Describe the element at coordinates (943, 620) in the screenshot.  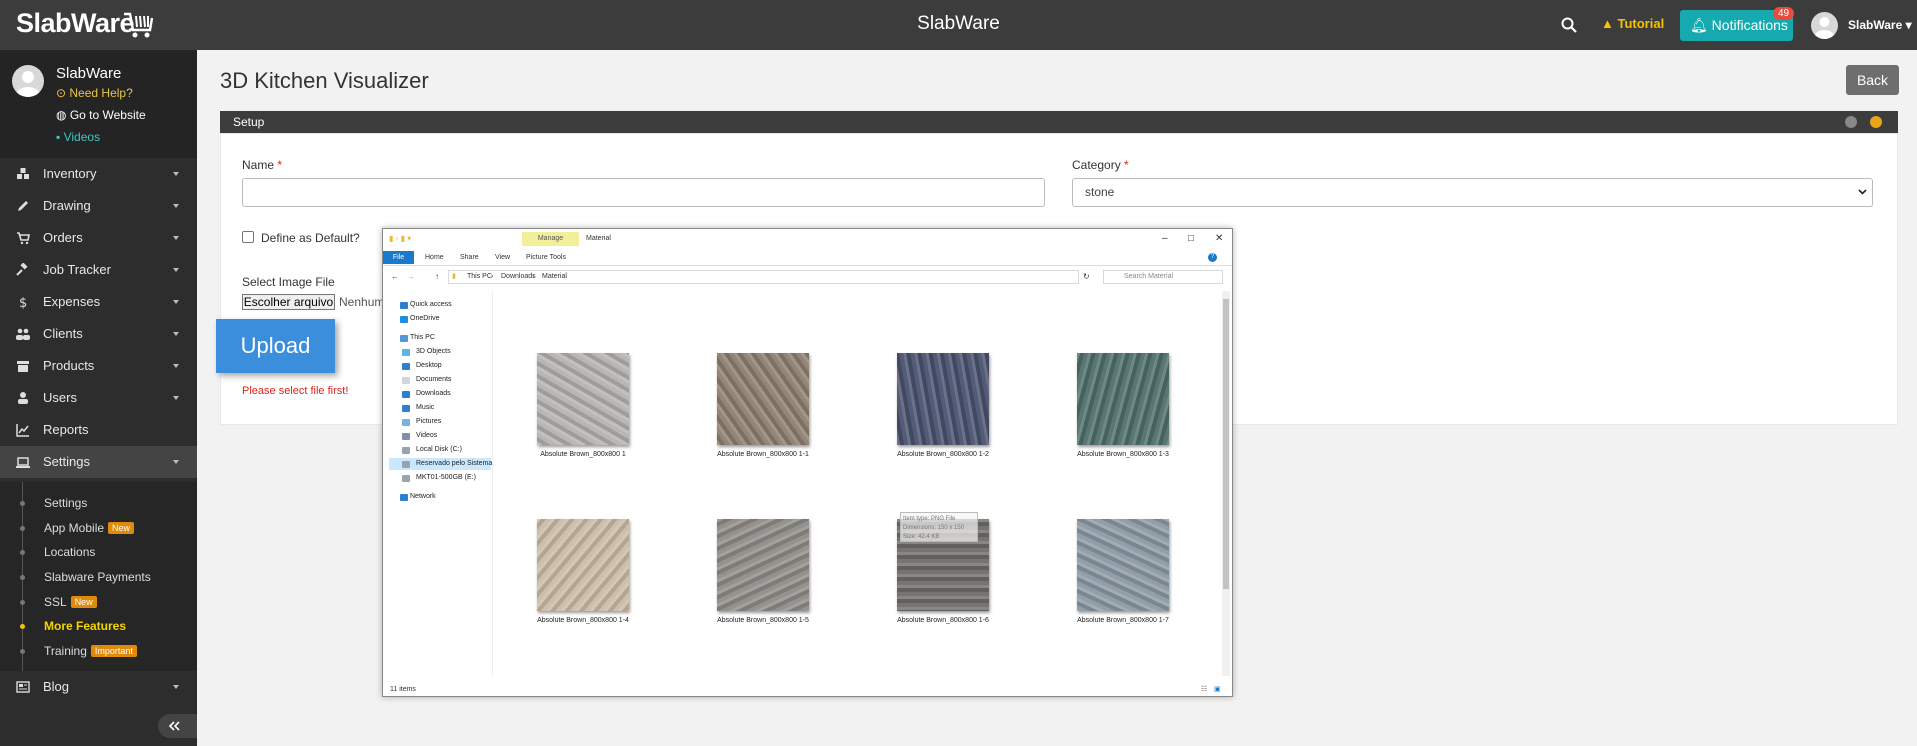
I see `file-name: Absolute Brown_800x800 1-6` at that location.